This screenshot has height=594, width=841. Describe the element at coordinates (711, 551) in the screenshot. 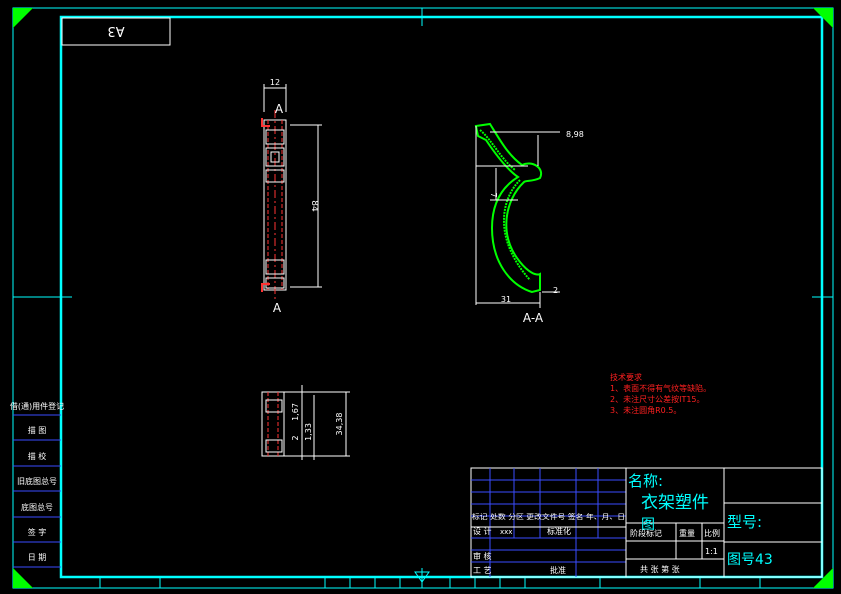

I see `scale-value: 1:1` at that location.